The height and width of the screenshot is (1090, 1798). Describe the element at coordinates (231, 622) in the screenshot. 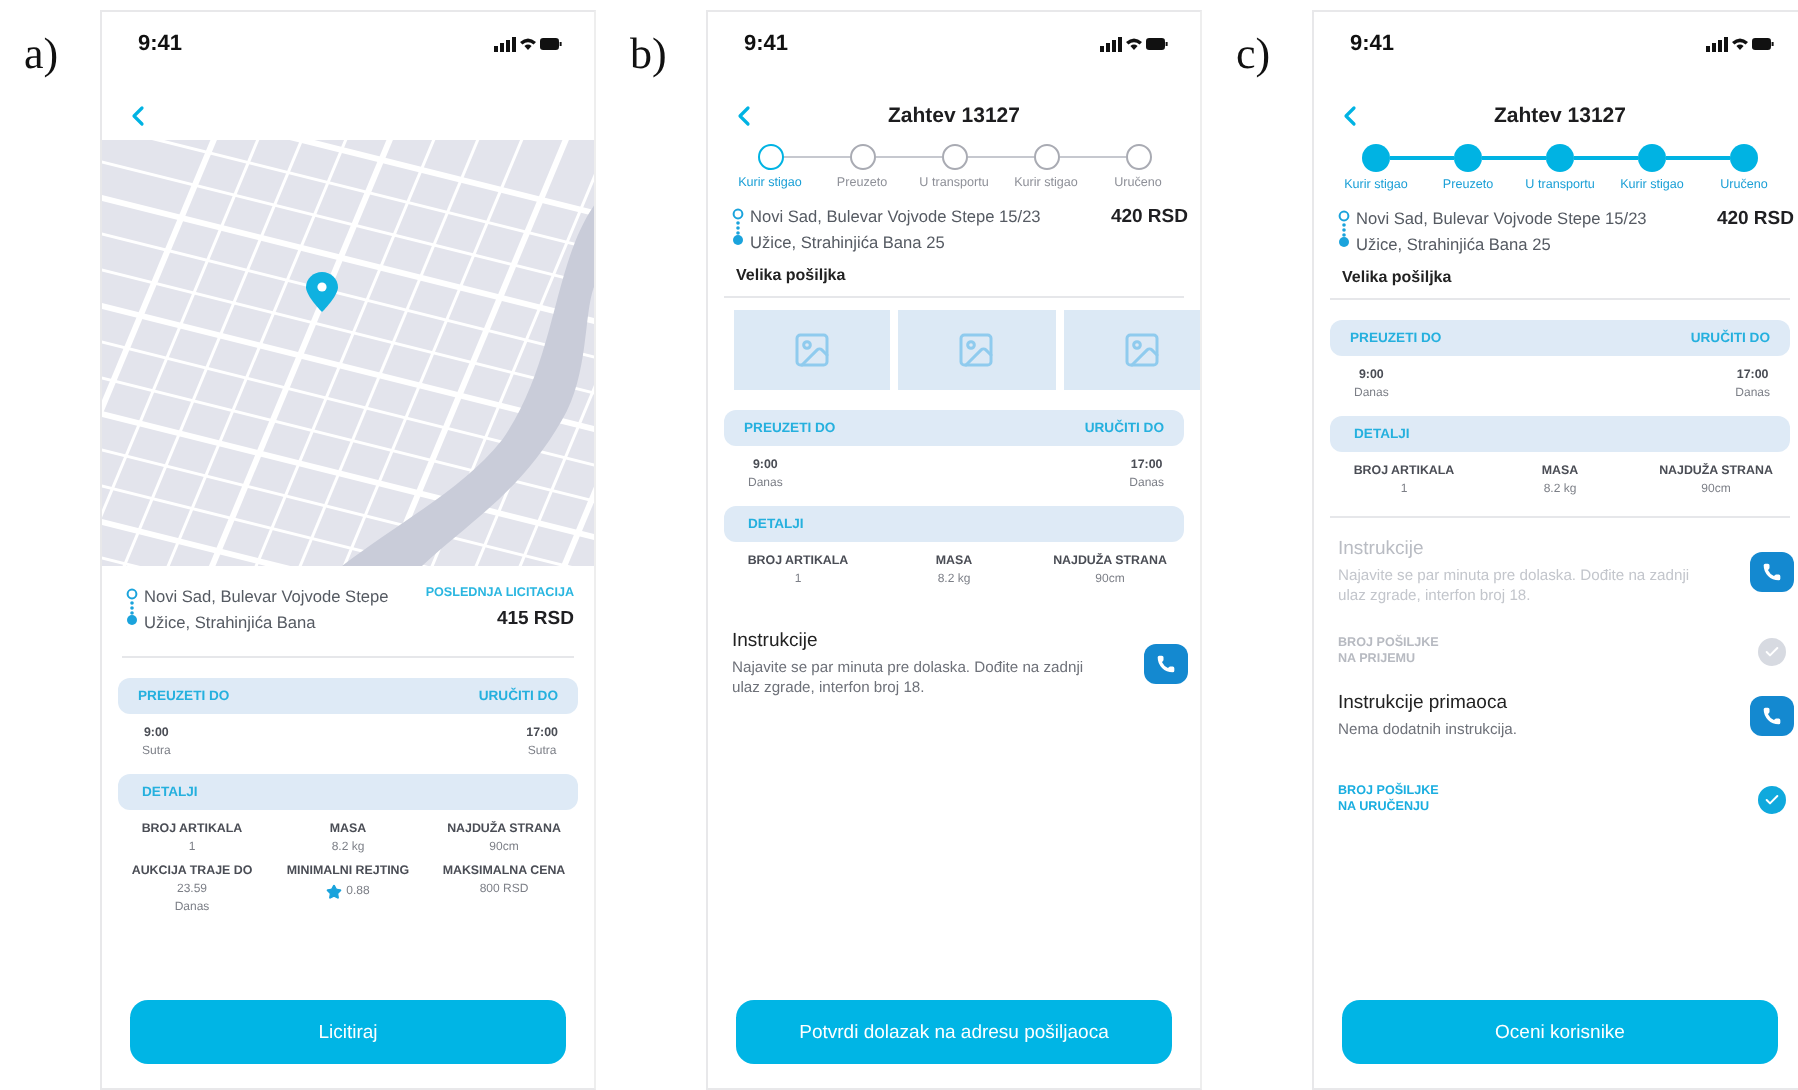

I see `delivery-address: Užice, Strahinjića Bana` at that location.